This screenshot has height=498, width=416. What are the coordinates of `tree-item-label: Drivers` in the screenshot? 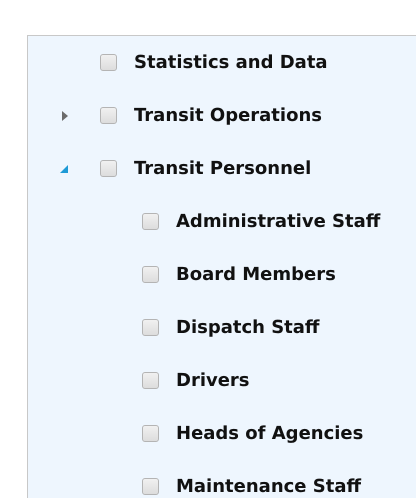 It's located at (213, 380).